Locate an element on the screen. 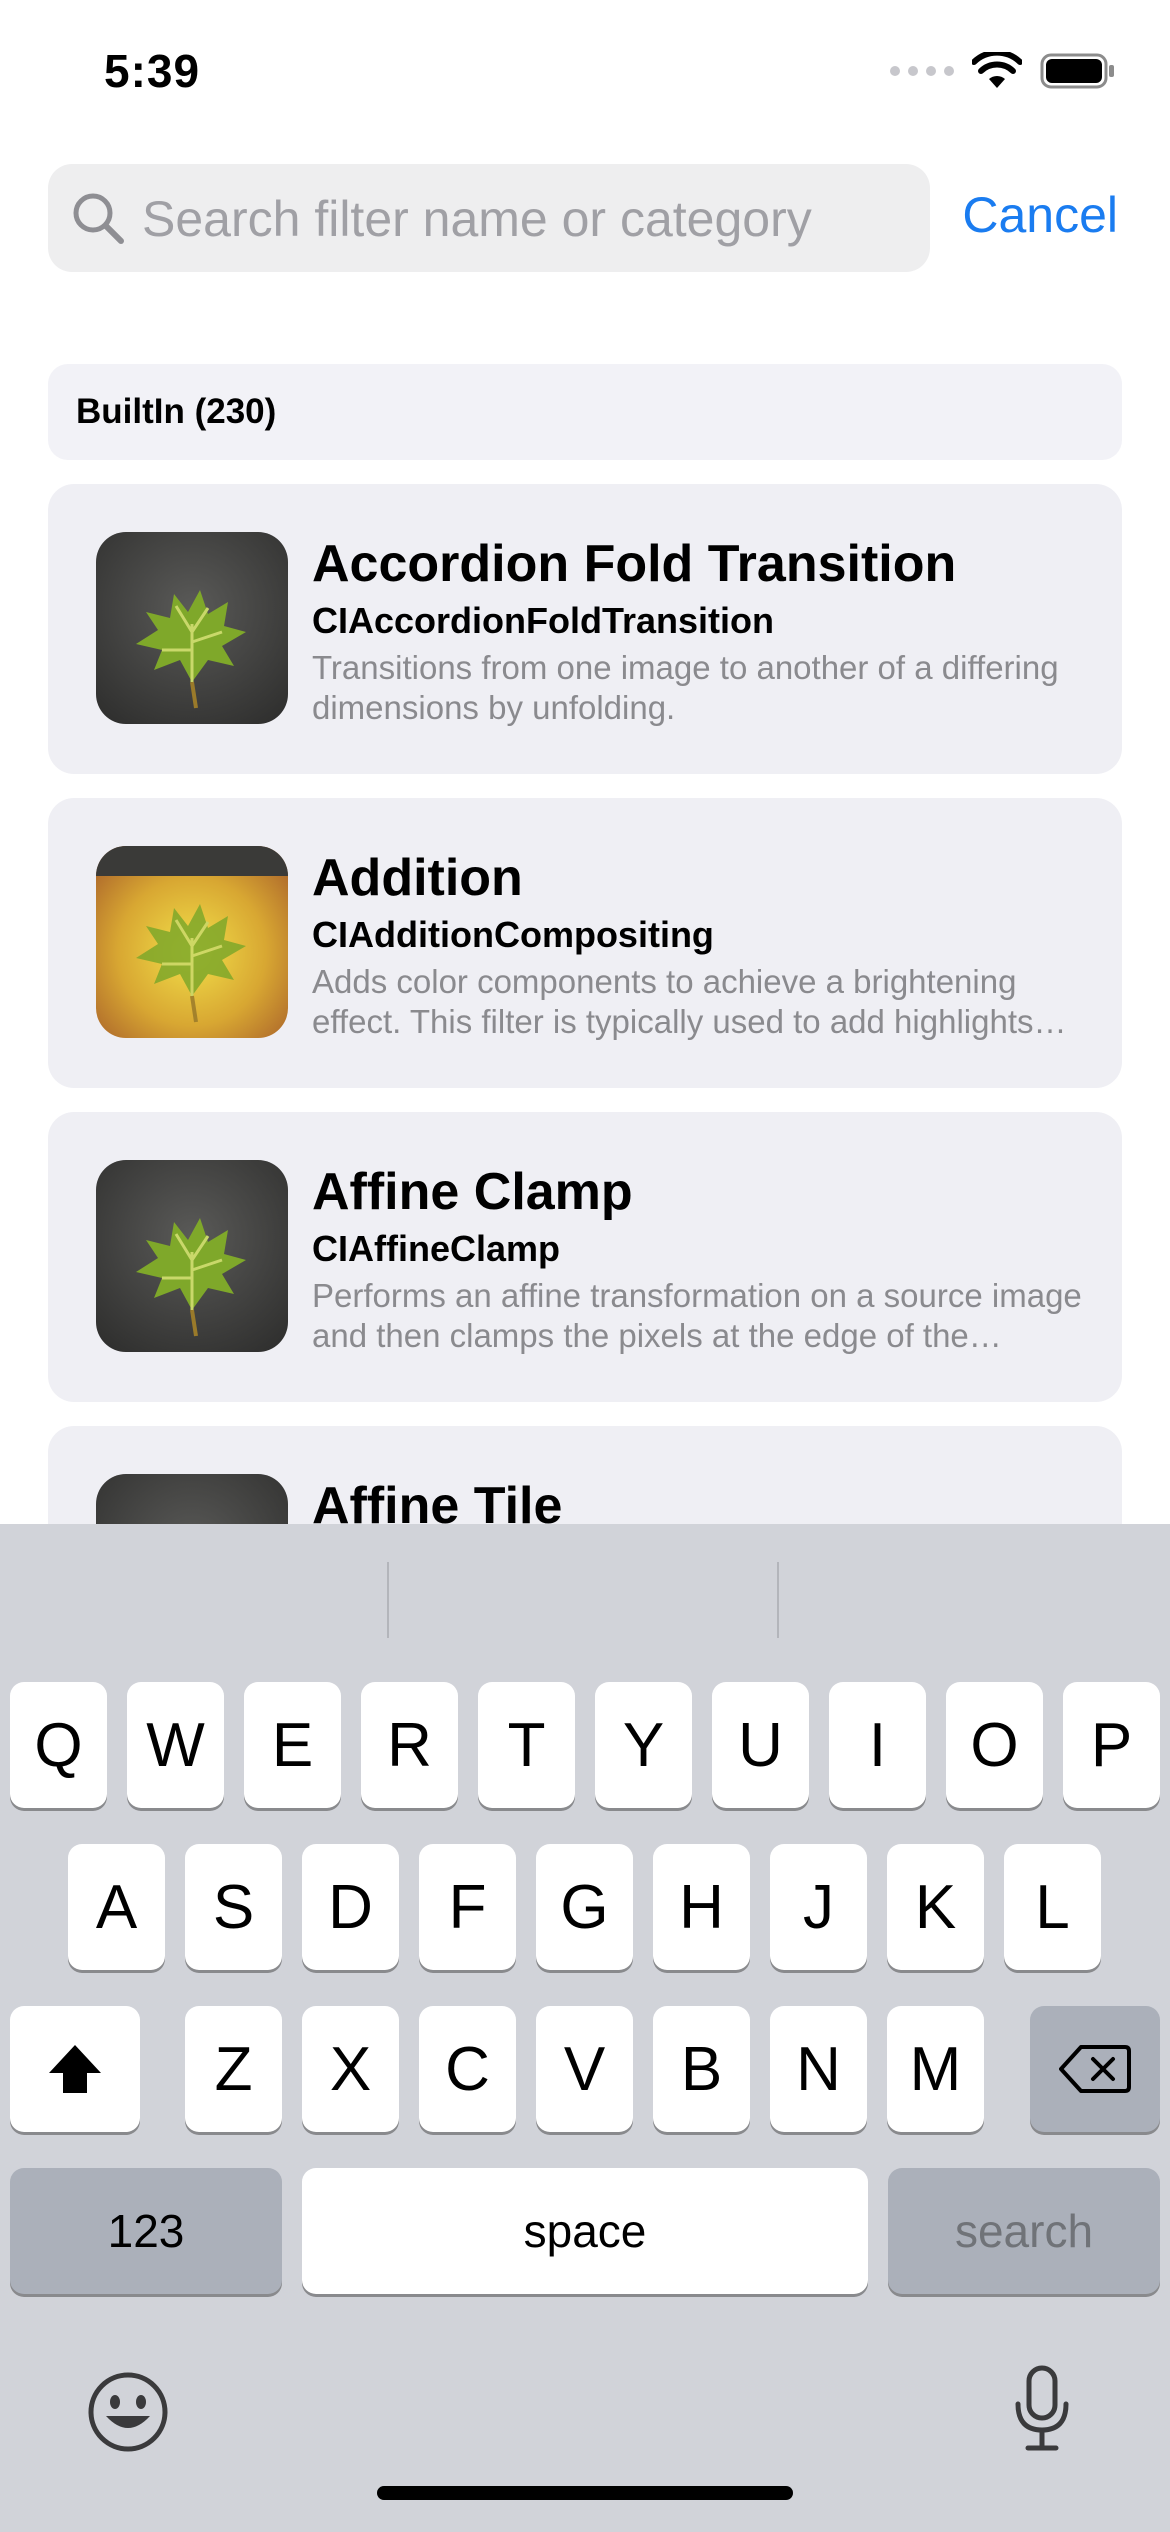 The image size is (1170, 2532). key-d: D is located at coordinates (350, 1907).